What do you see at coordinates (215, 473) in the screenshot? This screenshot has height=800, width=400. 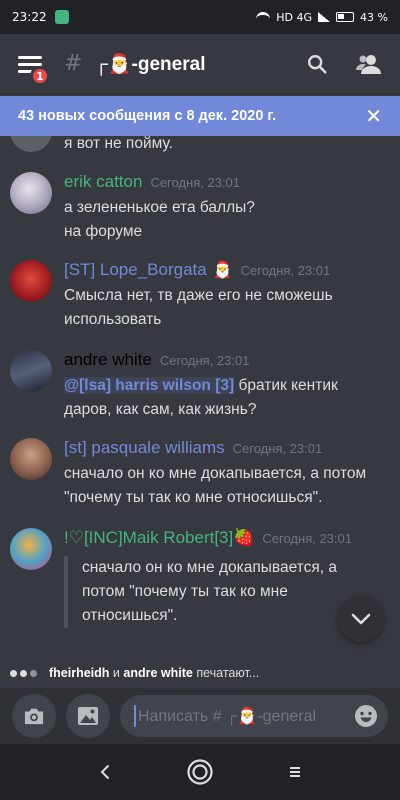 I see `message-text: сначало он ко мне докапывается, а потом` at bounding box center [215, 473].